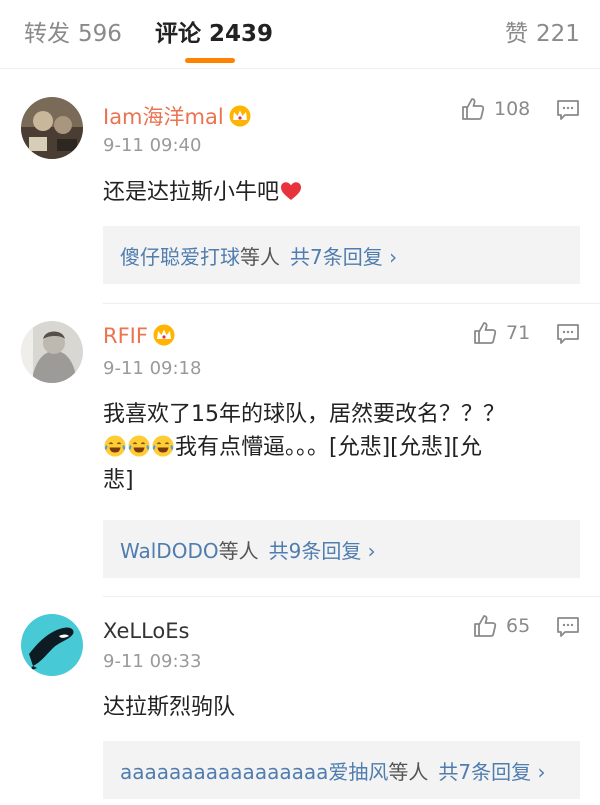 The image size is (600, 805). What do you see at coordinates (210, 60) in the screenshot?
I see `active-tab-indicator` at bounding box center [210, 60].